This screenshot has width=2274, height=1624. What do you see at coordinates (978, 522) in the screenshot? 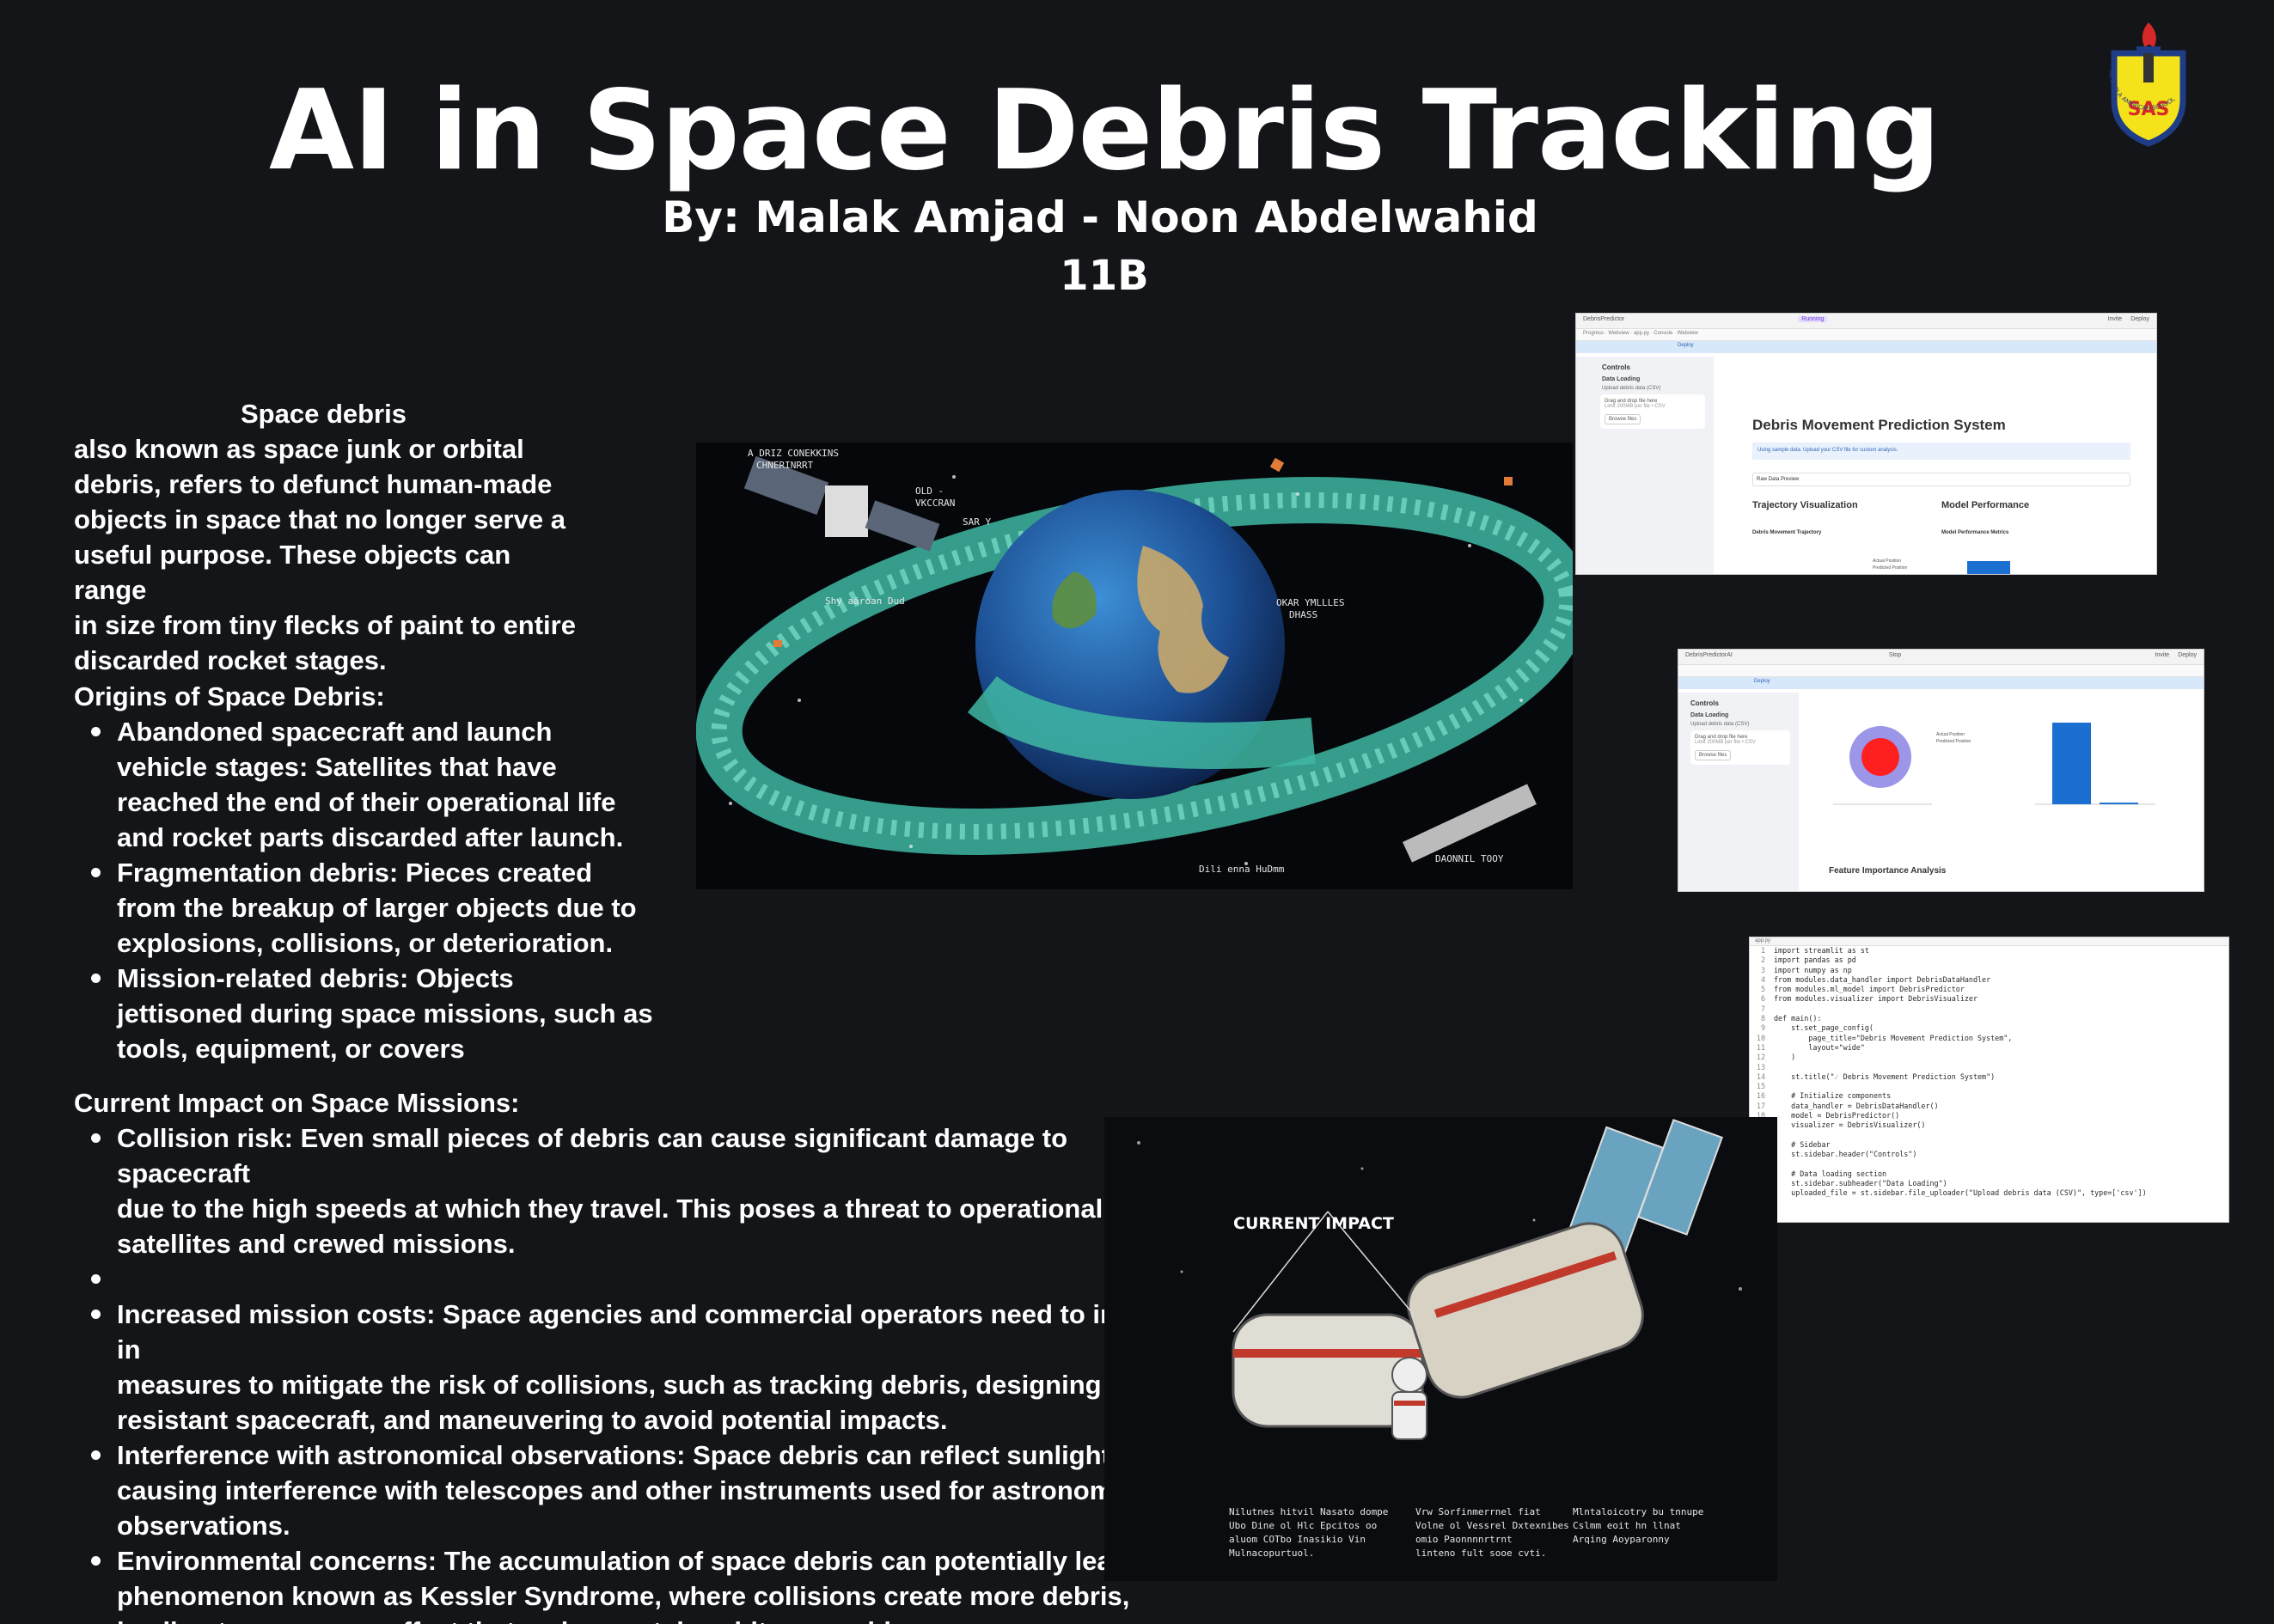
I see `illustration-label: SAR Y` at bounding box center [978, 522].